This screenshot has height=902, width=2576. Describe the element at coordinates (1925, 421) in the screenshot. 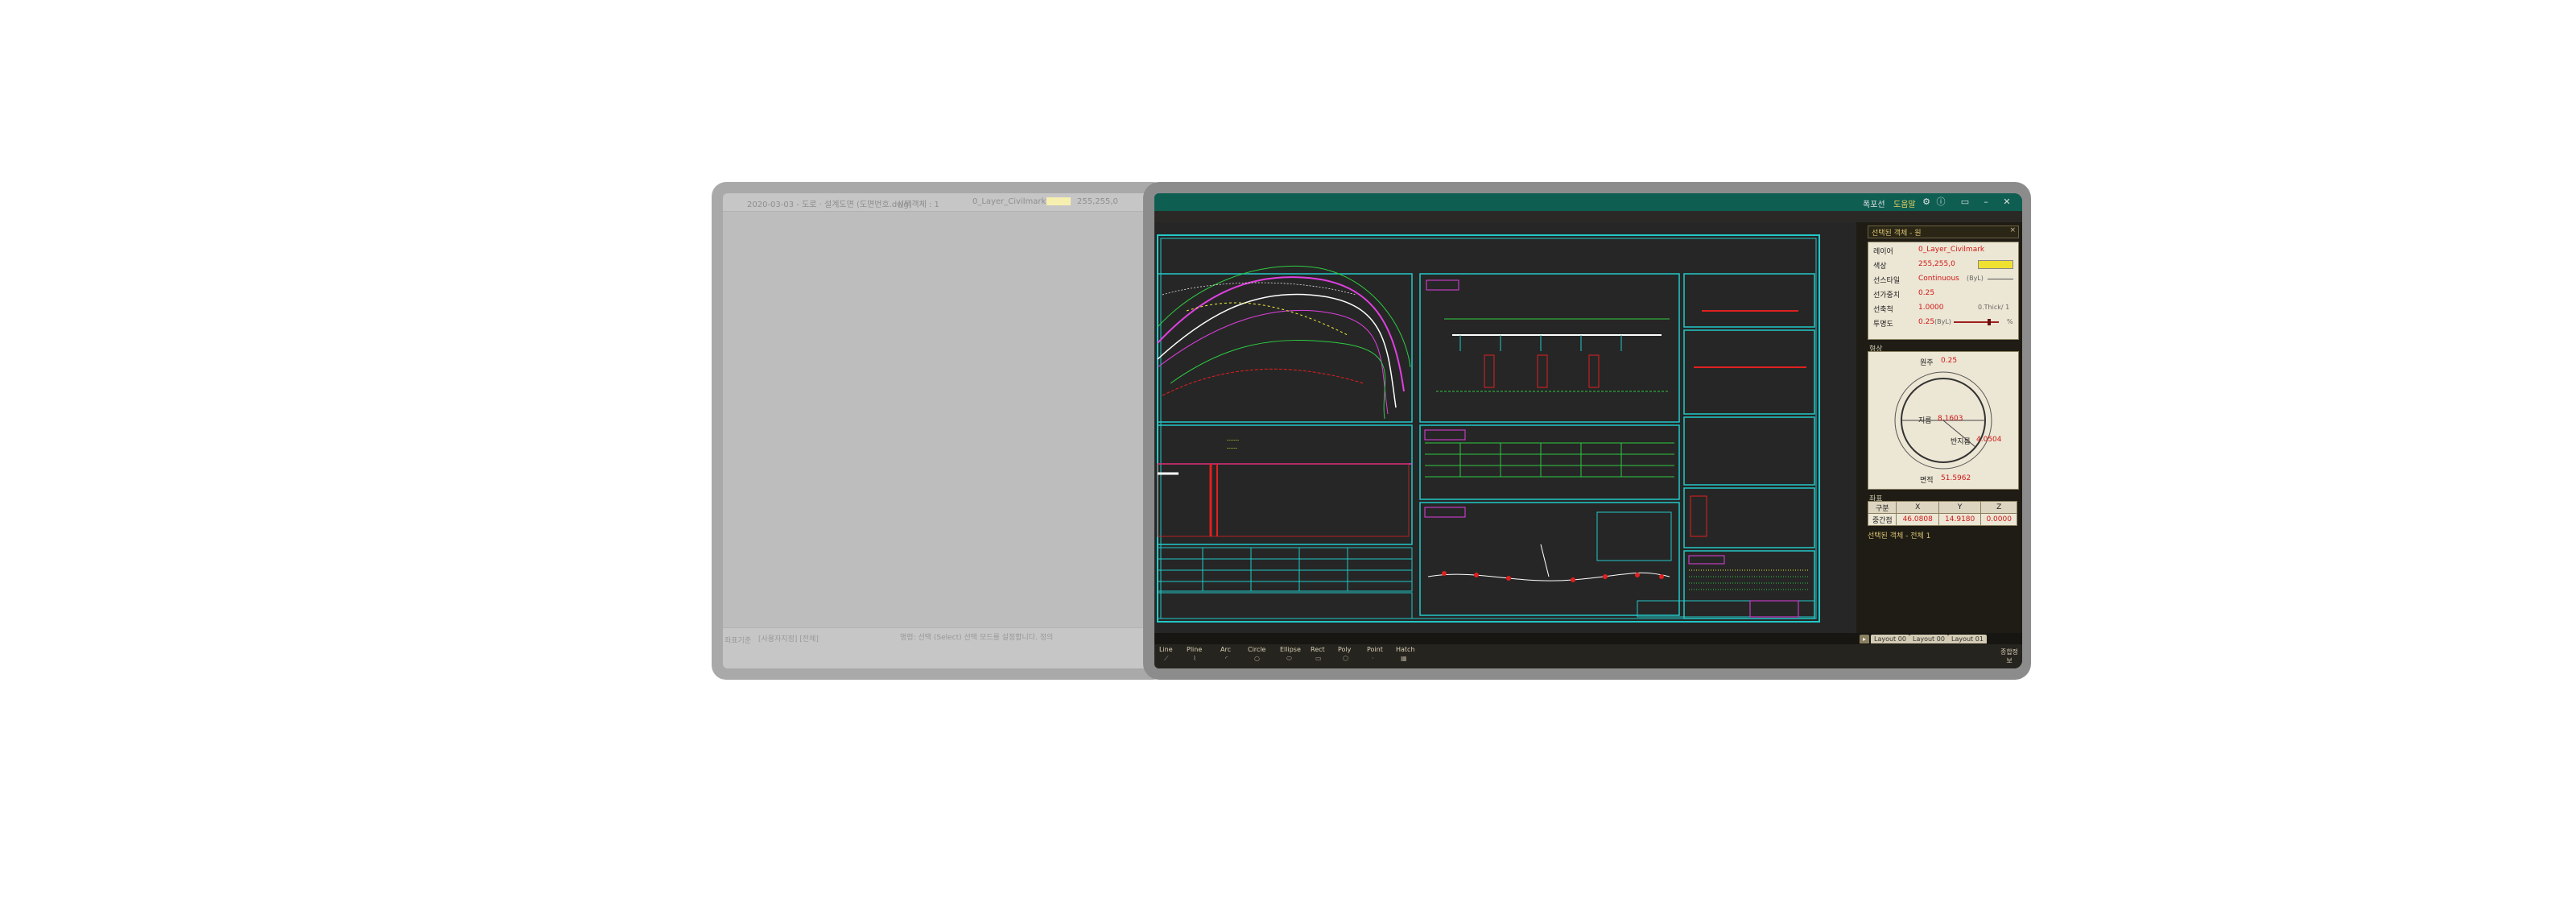

I see `diameter-label: 지름` at that location.